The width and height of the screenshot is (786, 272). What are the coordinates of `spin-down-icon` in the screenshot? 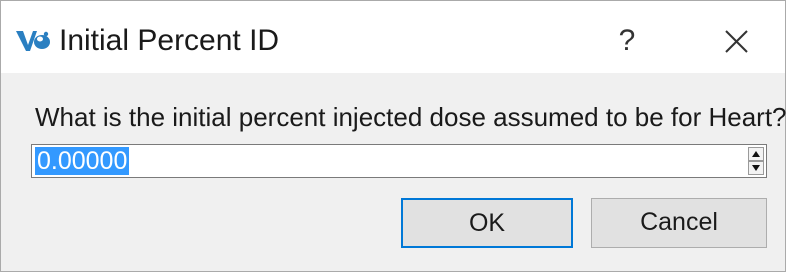 It's located at (756, 168).